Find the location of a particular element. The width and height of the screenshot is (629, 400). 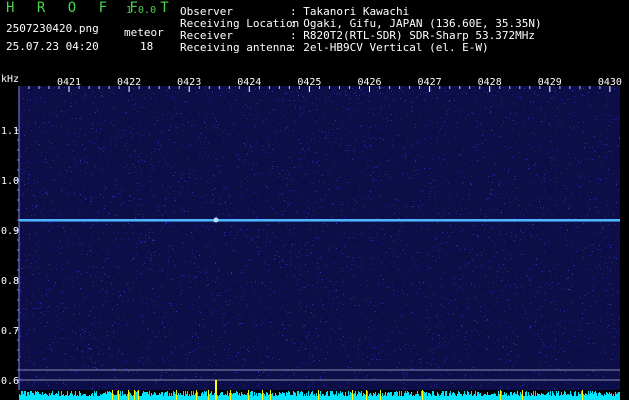

freq-tick-label: 1.1 is located at coordinates (10, 131).